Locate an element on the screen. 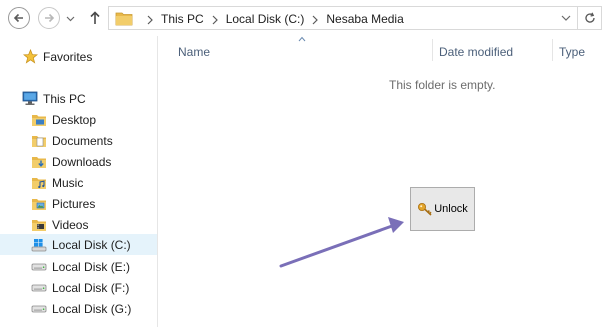  nav-item-label: Favorites is located at coordinates (68, 56).